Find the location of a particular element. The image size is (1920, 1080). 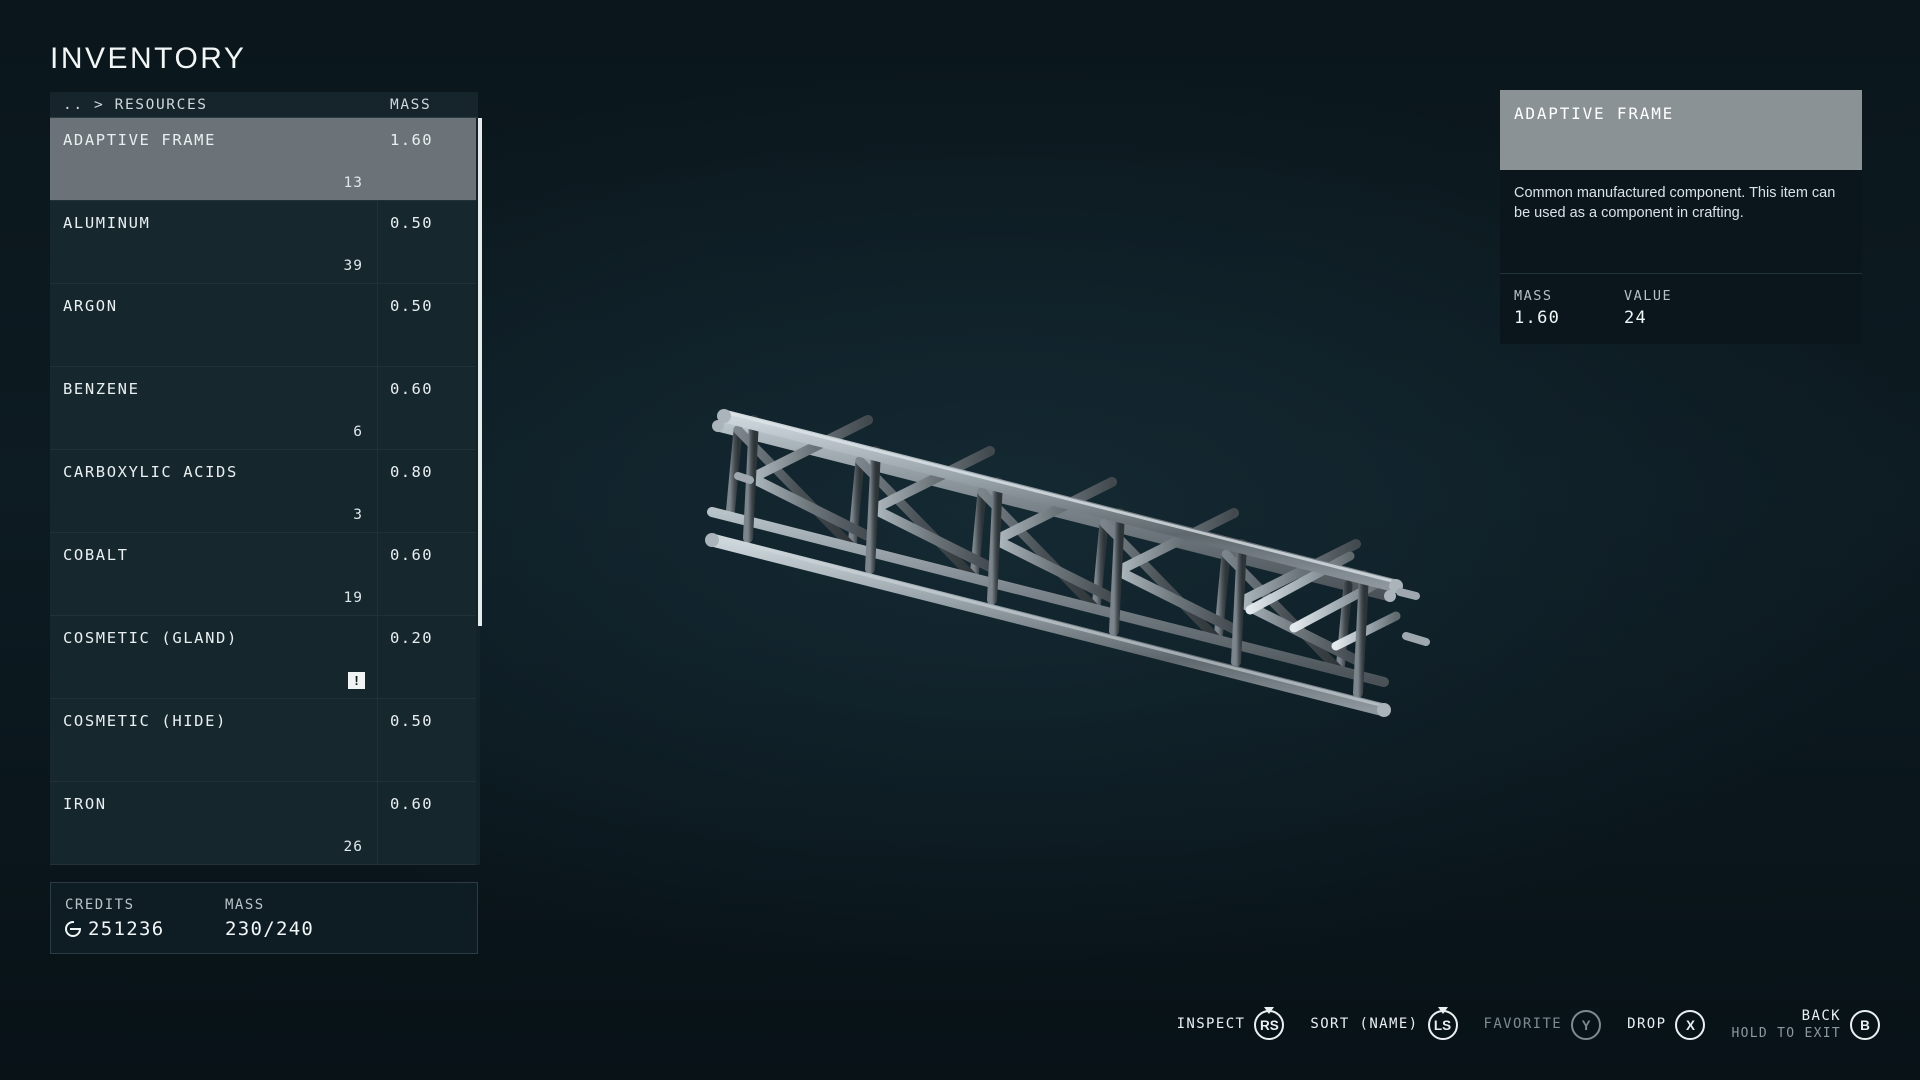

item-count: 26 is located at coordinates (353, 847).